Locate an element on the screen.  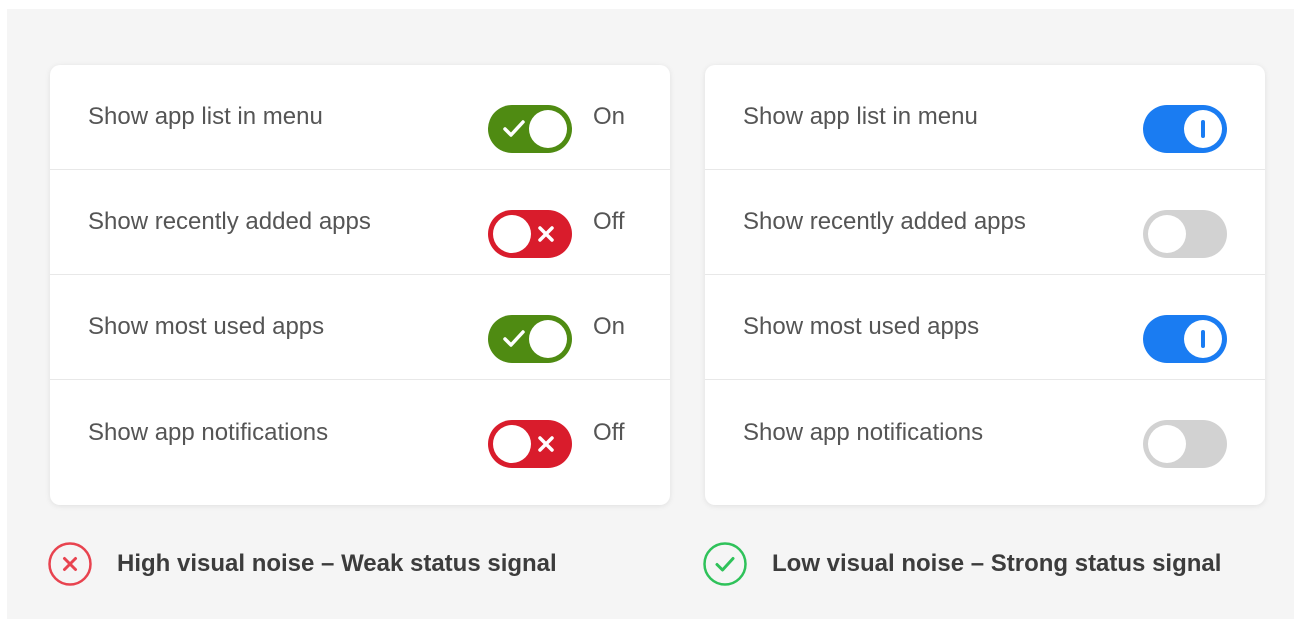
caption-text: High visual noise – Weak status signal is located at coordinates (337, 563).